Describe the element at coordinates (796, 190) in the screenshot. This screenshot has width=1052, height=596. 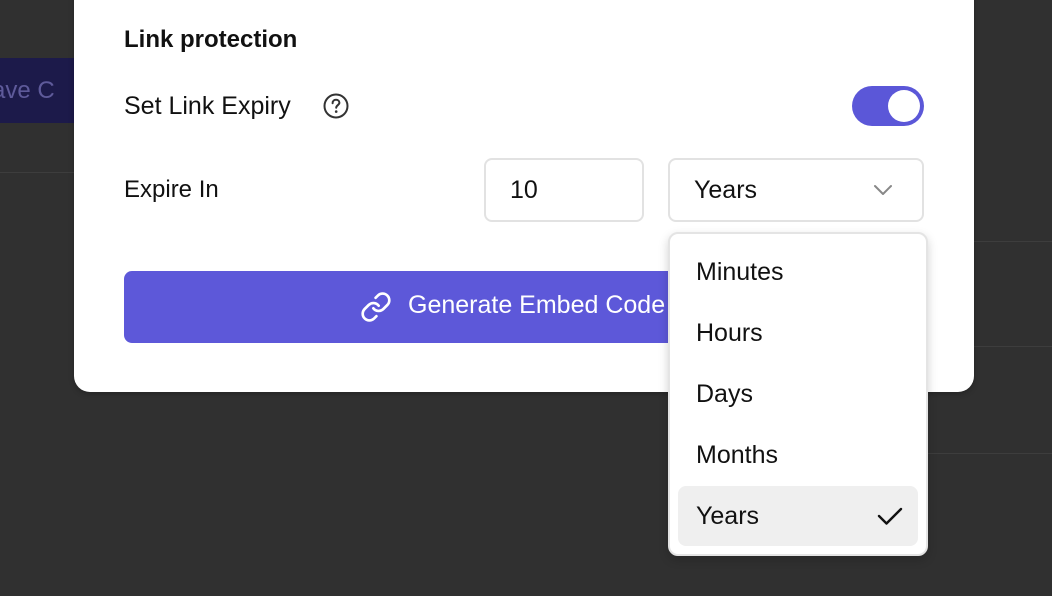
I see `expire-unit-select: Years` at that location.